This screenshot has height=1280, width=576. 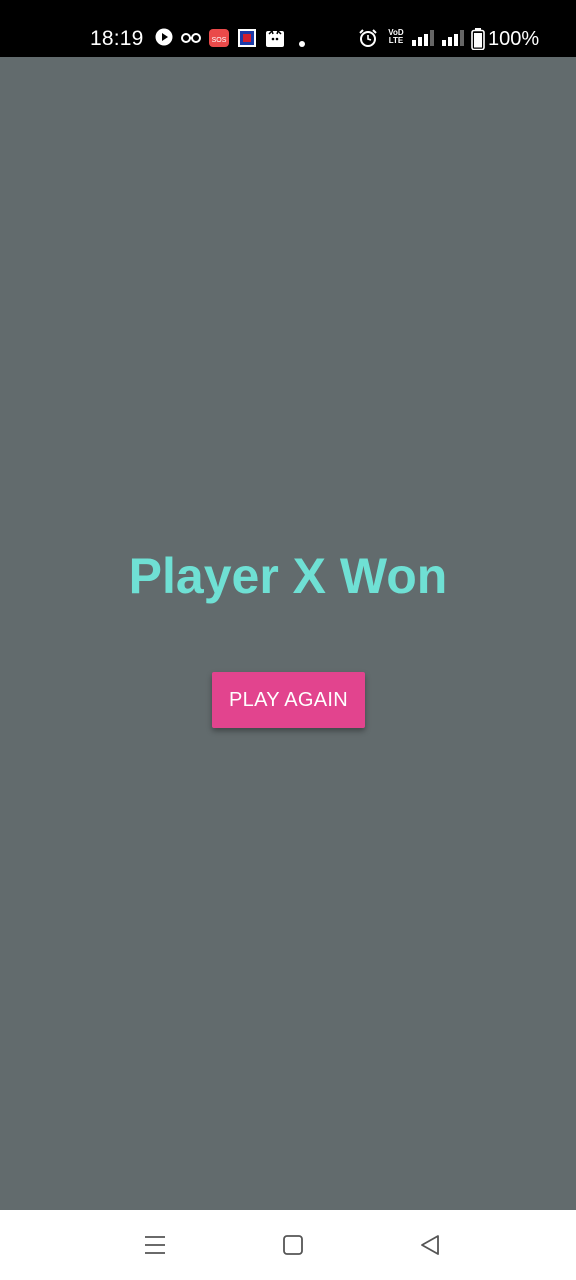 What do you see at coordinates (368, 40) in the screenshot?
I see `alarm-icon` at bounding box center [368, 40].